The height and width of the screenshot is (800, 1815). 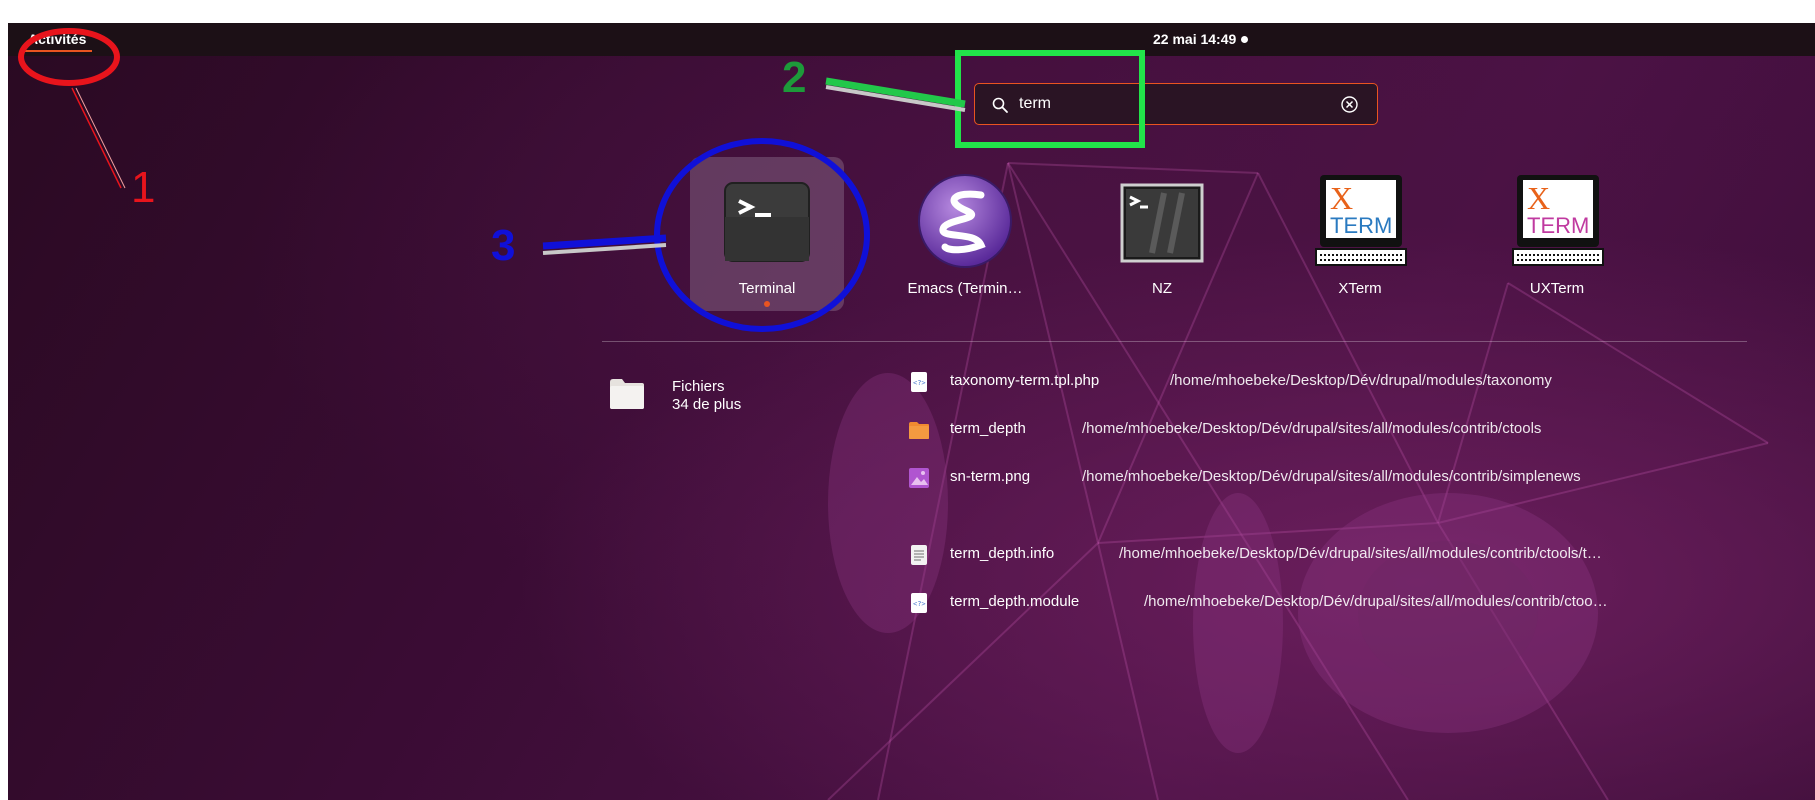 What do you see at coordinates (1360, 288) in the screenshot?
I see `app-label: XTerm` at bounding box center [1360, 288].